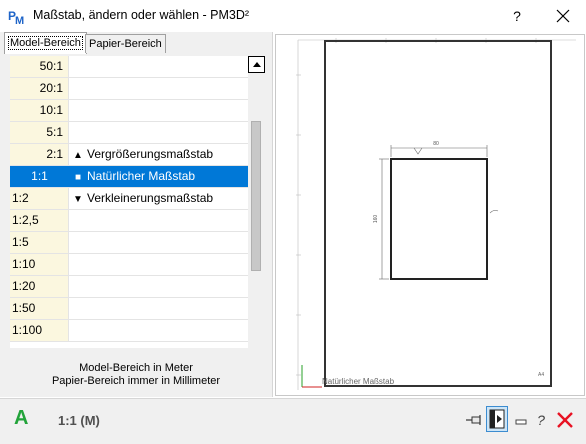 Image resolution: width=586 pixels, height=444 pixels. What do you see at coordinates (311, 376) in the screenshot?
I see `origin-axes` at bounding box center [311, 376].